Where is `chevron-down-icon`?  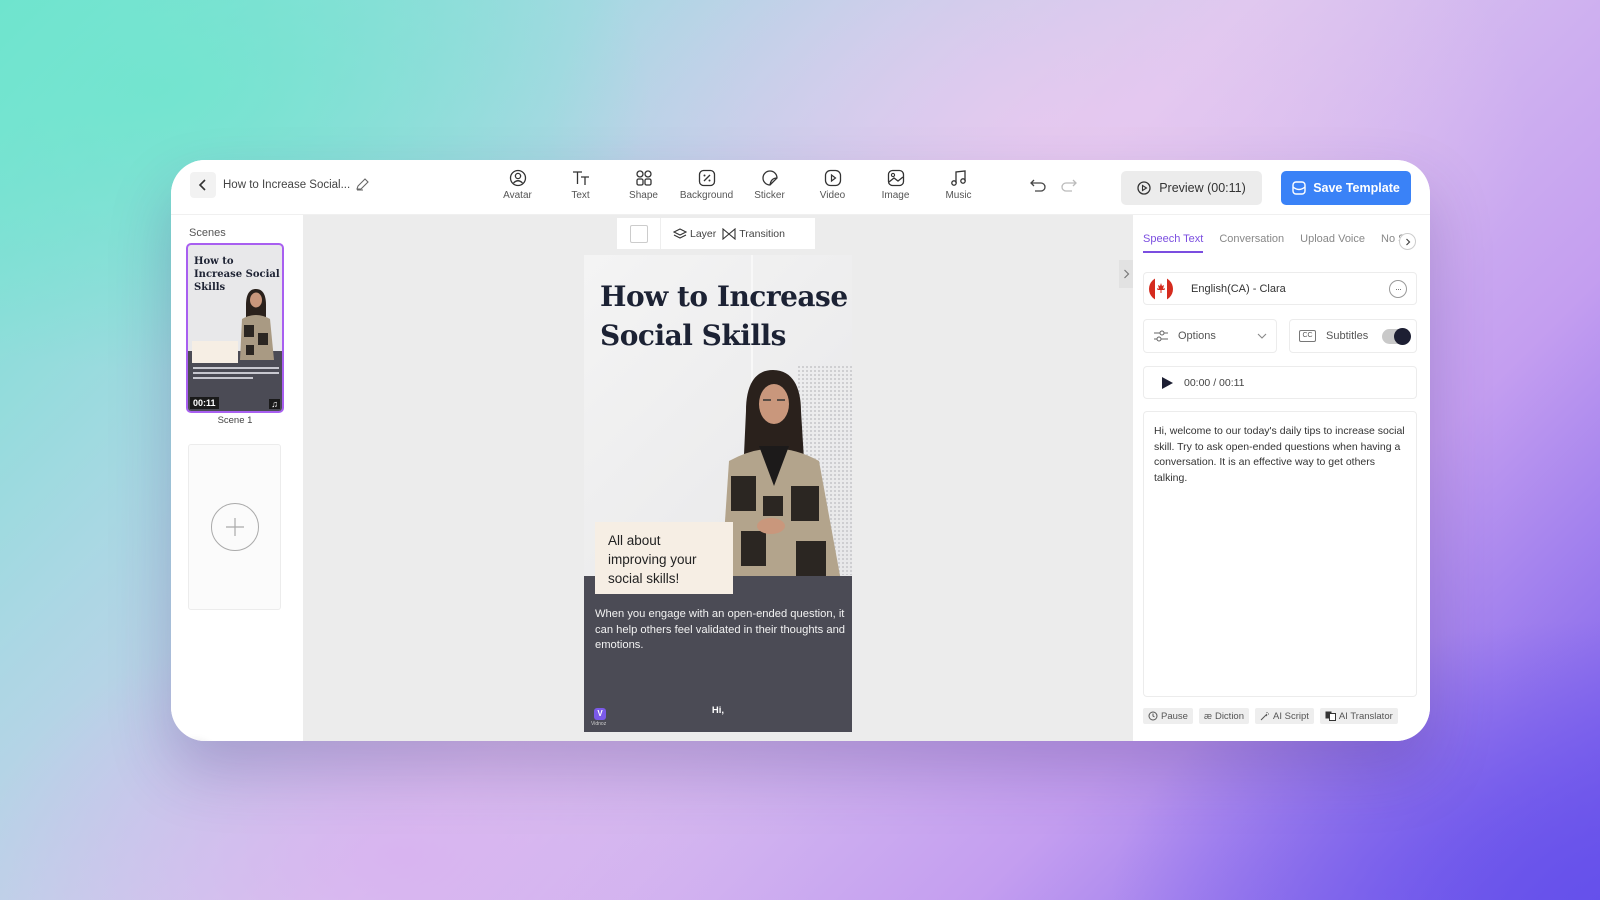 chevron-down-icon is located at coordinates (1262, 336).